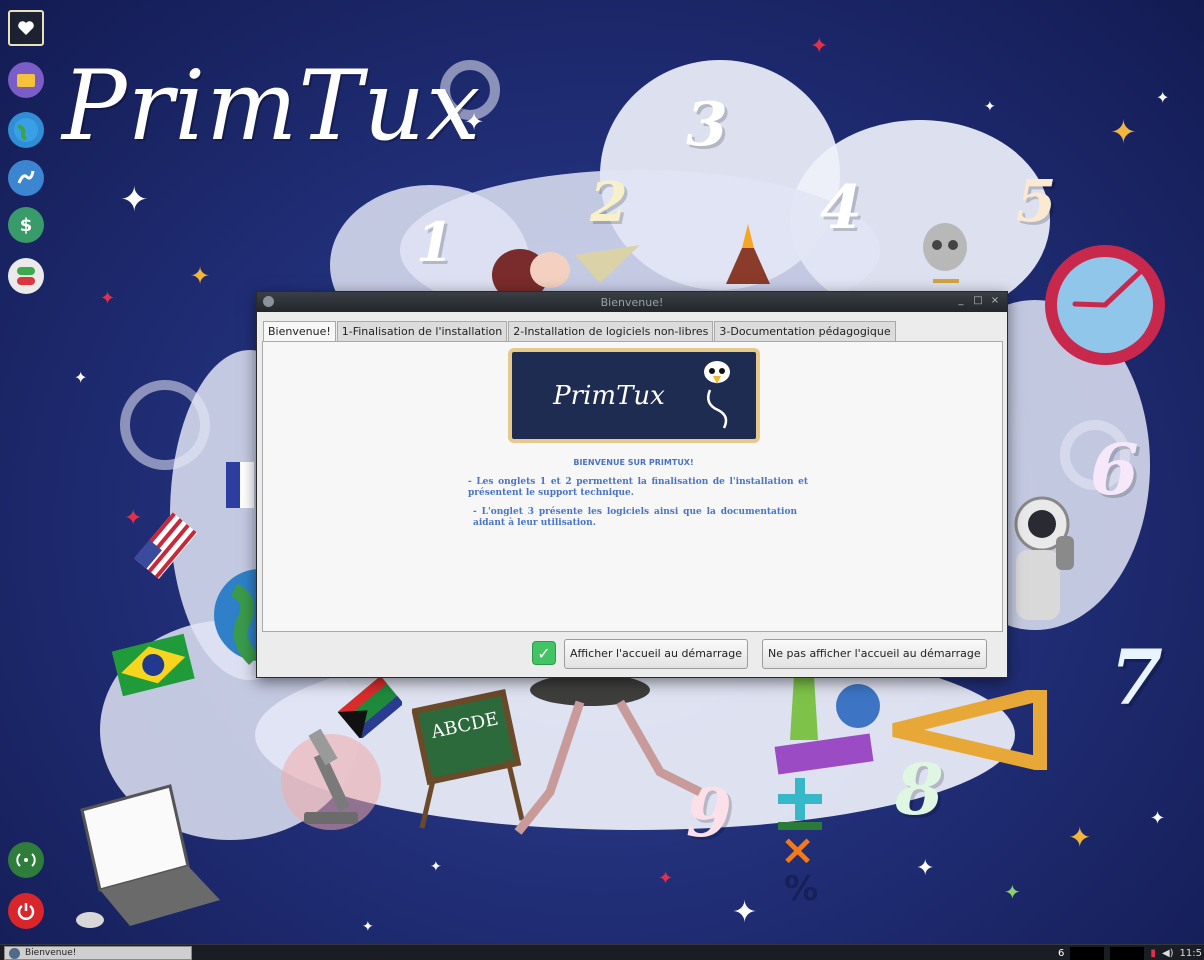 The image size is (1204, 960). What do you see at coordinates (827, 792) in the screenshot?
I see `math-shapes-icon: × %` at bounding box center [827, 792].